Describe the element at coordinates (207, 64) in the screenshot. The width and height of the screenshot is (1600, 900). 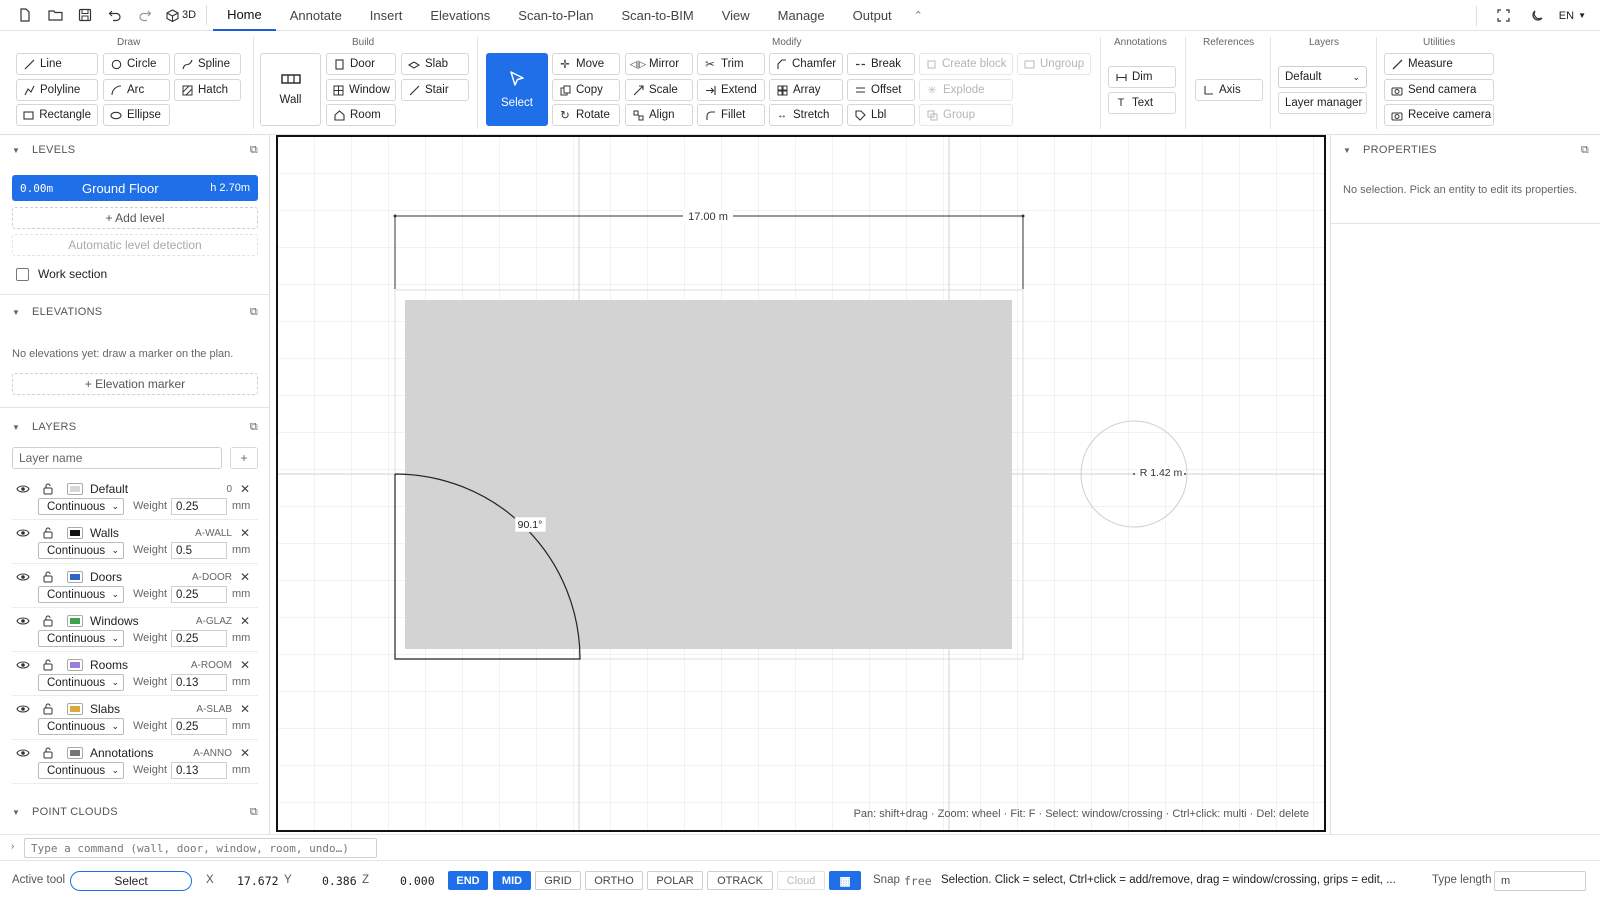
I see `spline-button: Spline` at that location.